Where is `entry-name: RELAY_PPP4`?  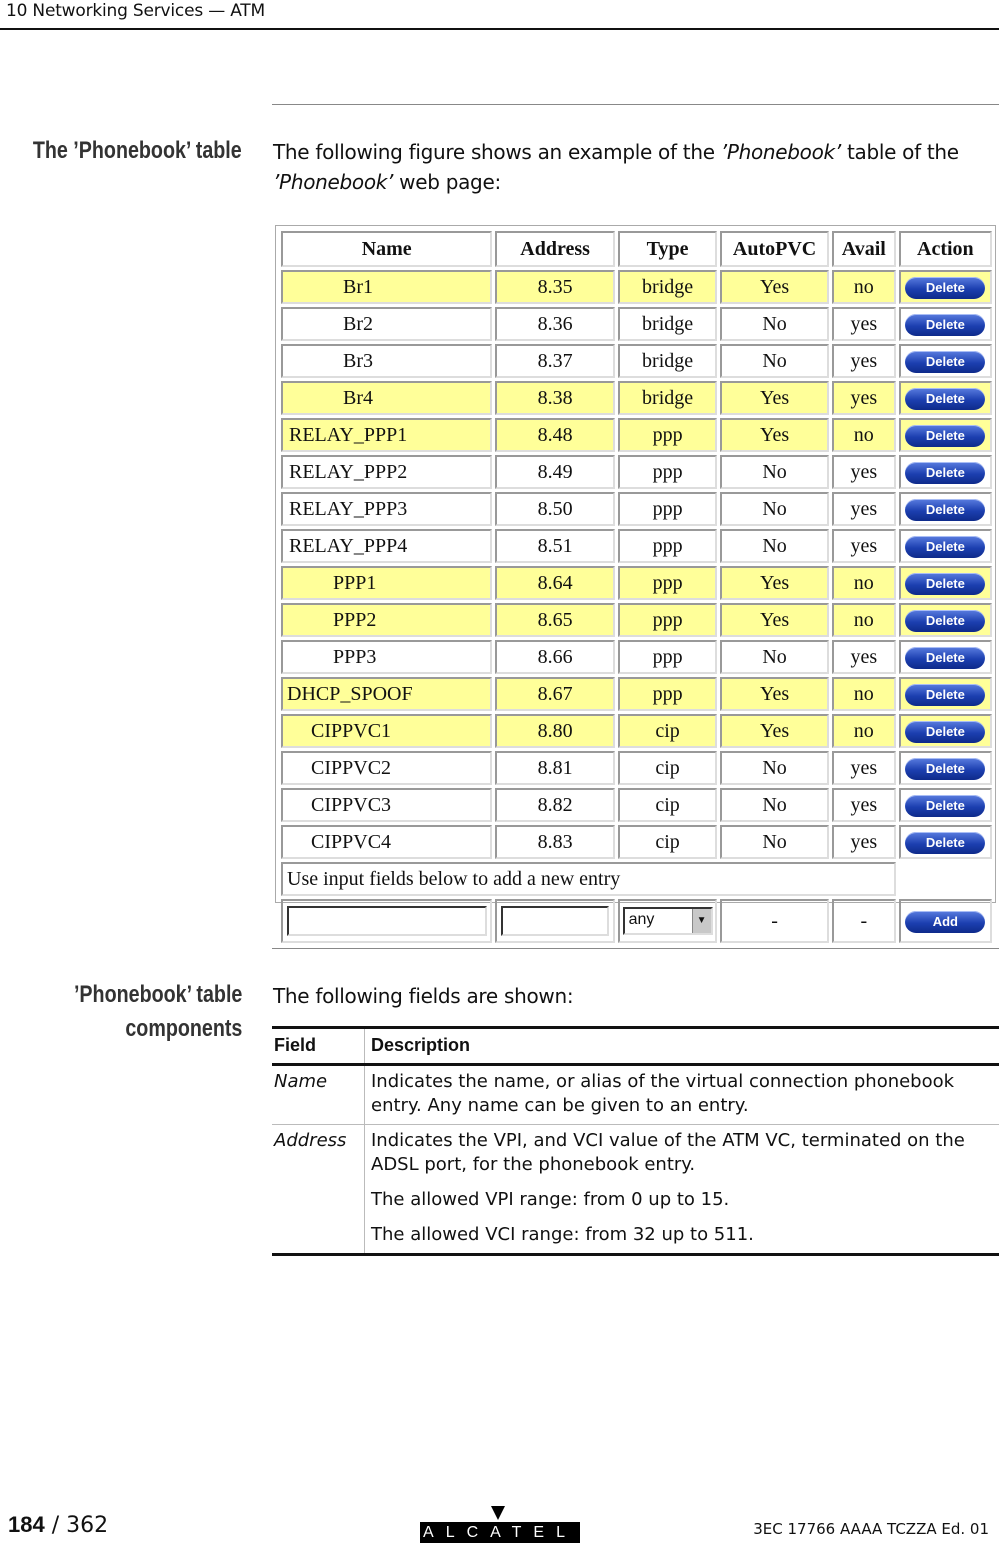 entry-name: RELAY_PPP4 is located at coordinates (387, 546).